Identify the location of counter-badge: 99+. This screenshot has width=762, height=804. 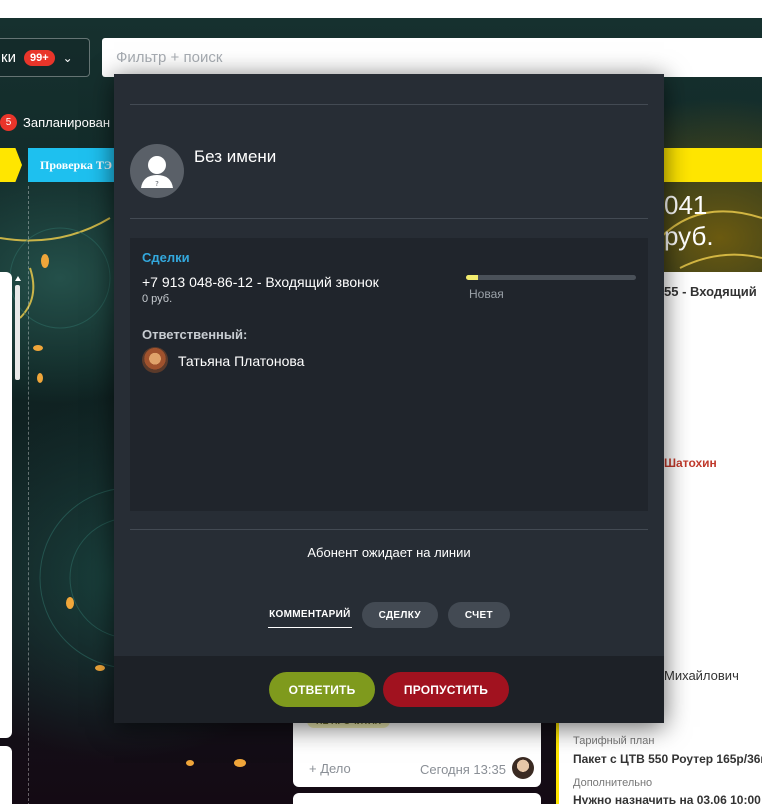
(39, 57).